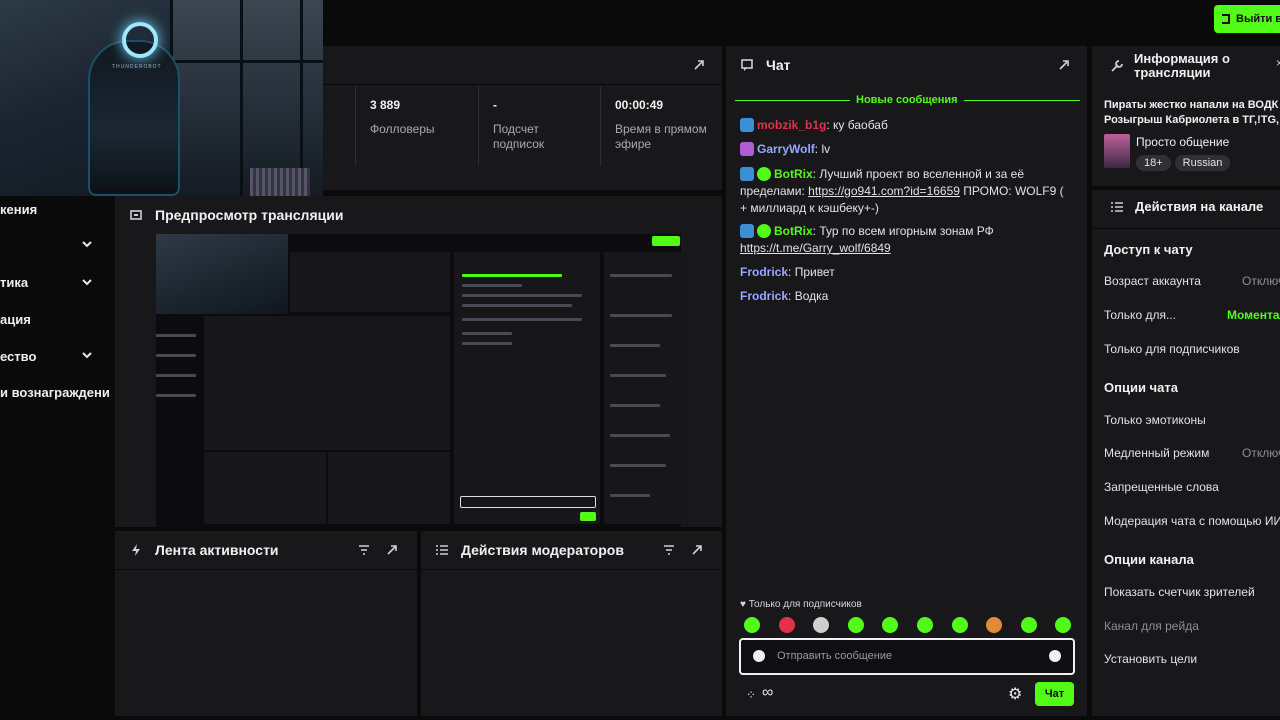 Image resolution: width=1280 pixels, height=720 pixels. Describe the element at coordinates (56, 458) in the screenshot. I see `left-nav: кения тика ация ество и вознаграждени` at that location.